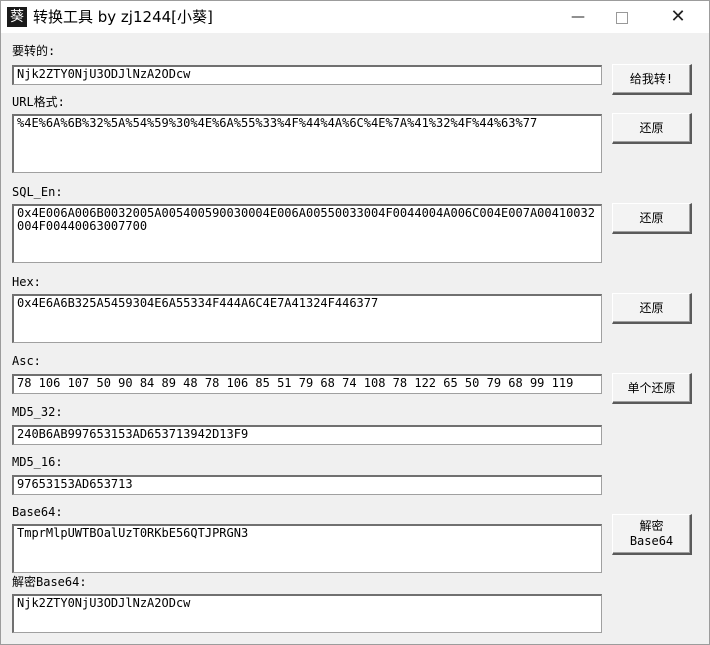 The image size is (710, 645). Describe the element at coordinates (307, 548) in the screenshot. I see `base64-field: TmprMlpUWTBOalUzT0RKbE56QTJPRGN3` at that location.